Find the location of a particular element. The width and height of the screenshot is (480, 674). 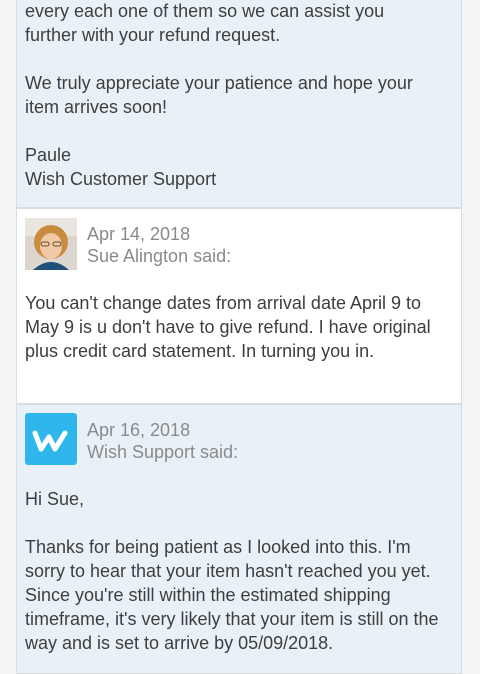

message-author: Sue Alington said: is located at coordinates (159, 256).